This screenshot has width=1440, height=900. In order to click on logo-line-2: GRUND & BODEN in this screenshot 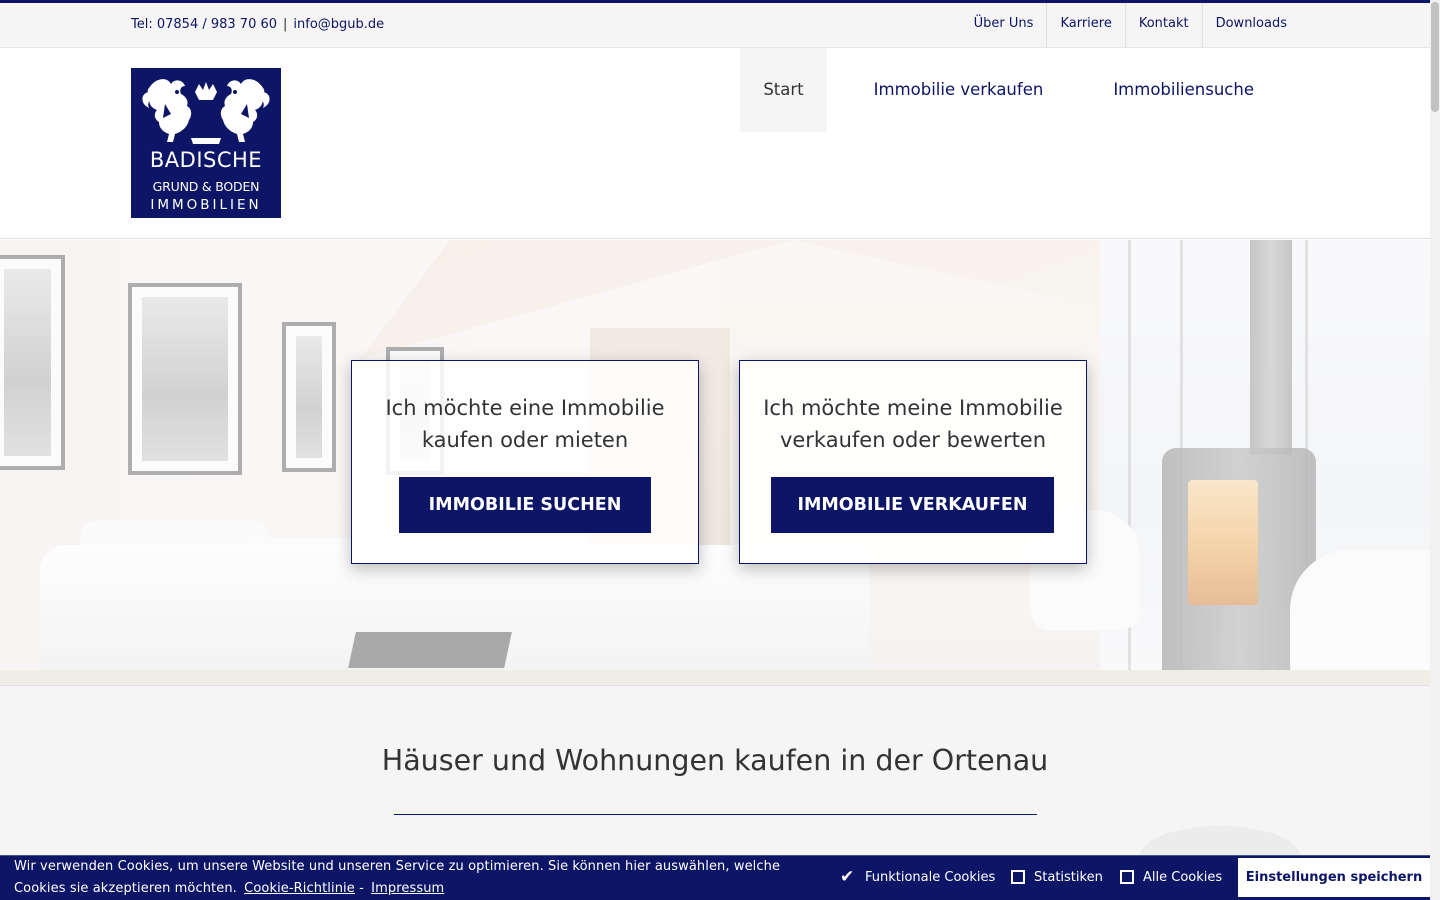, I will do `click(206, 186)`.